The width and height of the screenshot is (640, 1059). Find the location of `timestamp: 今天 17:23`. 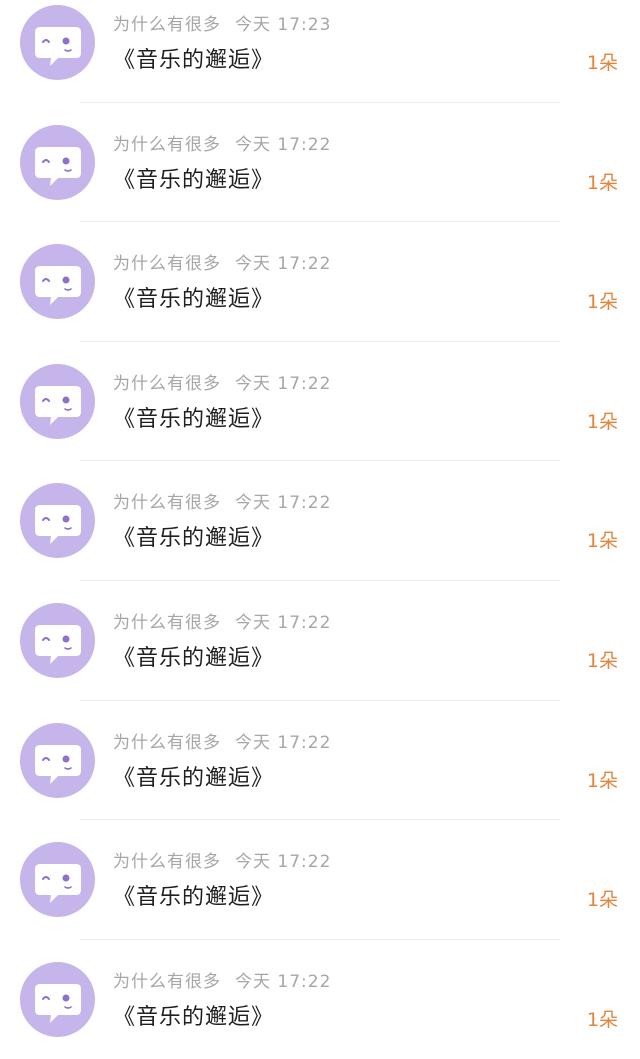

timestamp: 今天 17:23 is located at coordinates (283, 25).